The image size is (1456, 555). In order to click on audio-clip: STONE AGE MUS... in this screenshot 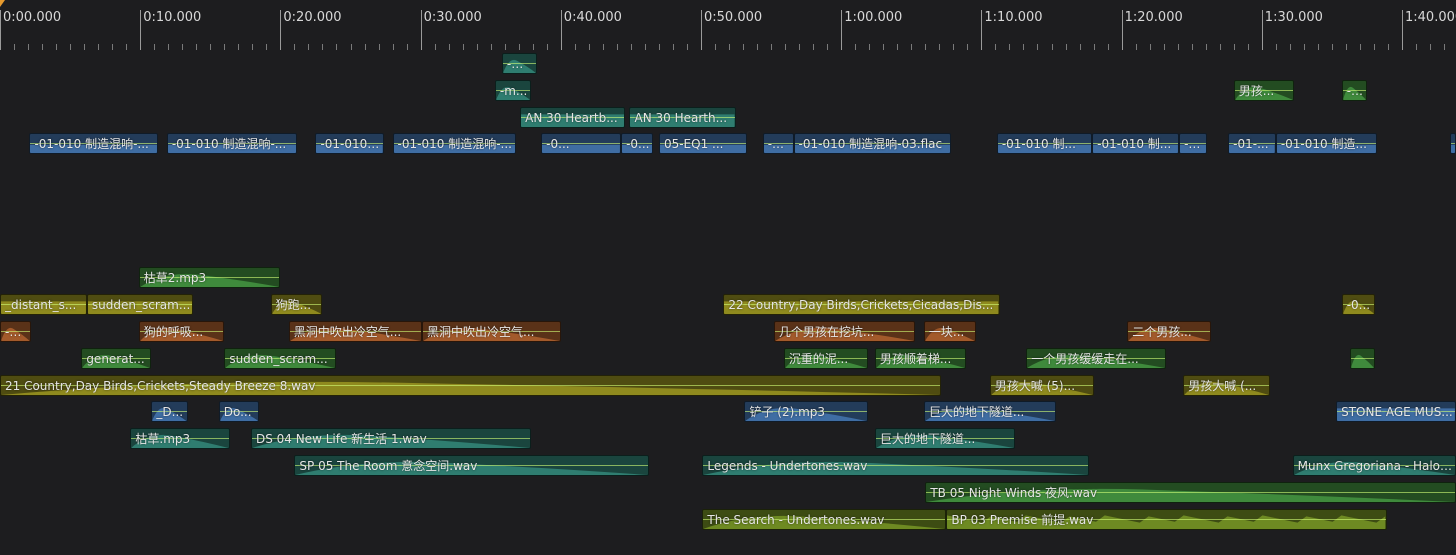, I will do `click(1396, 412)`.